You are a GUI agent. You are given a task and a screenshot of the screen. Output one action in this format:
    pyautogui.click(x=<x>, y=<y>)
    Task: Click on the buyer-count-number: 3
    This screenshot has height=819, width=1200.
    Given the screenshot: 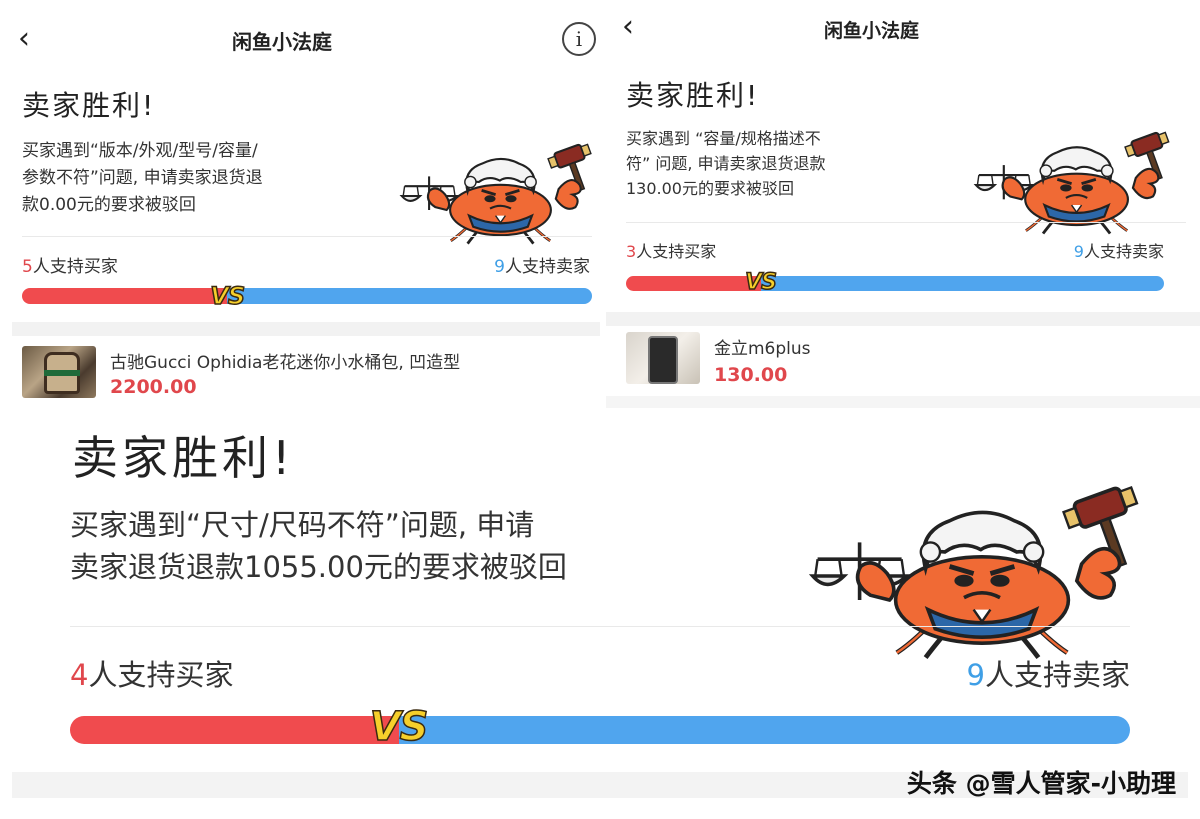 What is the action you would take?
    pyautogui.click(x=631, y=251)
    